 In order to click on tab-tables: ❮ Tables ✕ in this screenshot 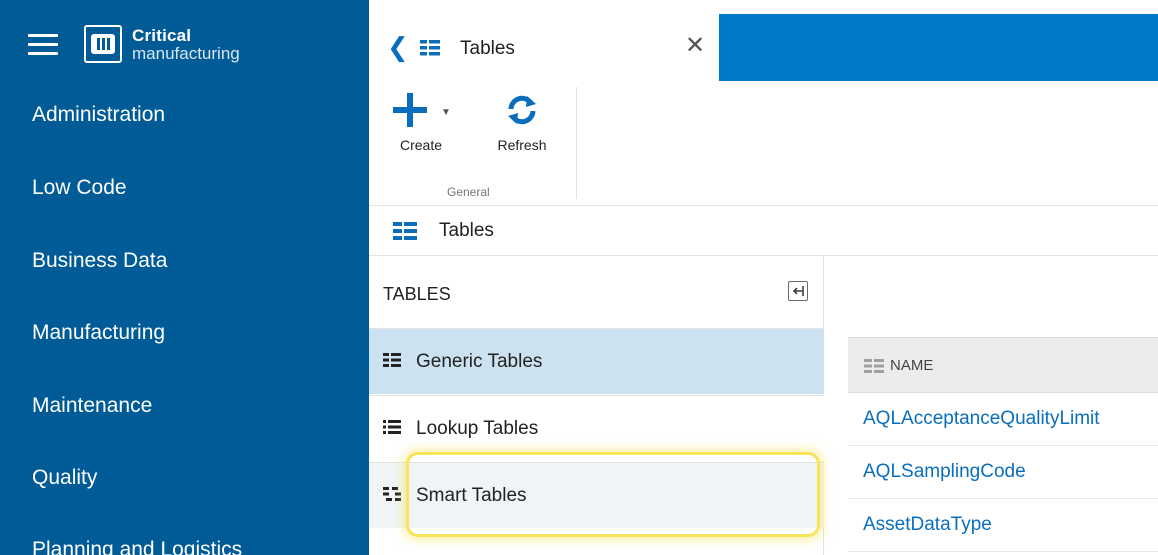, I will do `click(544, 47)`.